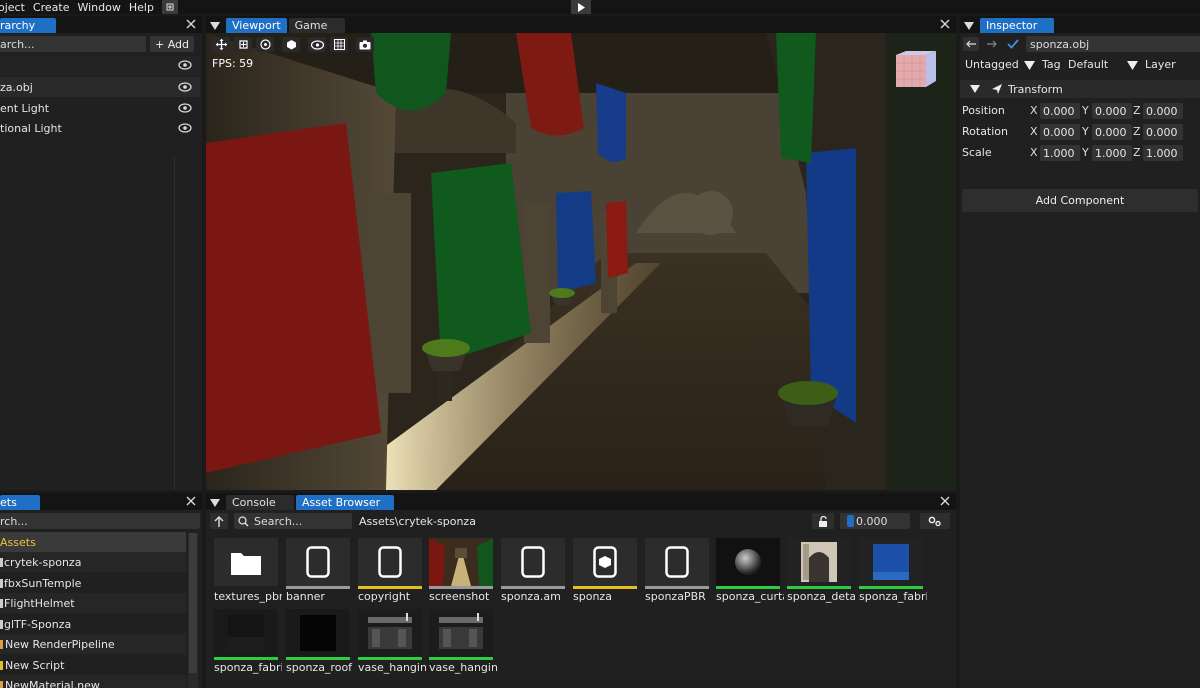  Describe the element at coordinates (533, 570) in the screenshot. I see `asset-item: sponza.am` at that location.